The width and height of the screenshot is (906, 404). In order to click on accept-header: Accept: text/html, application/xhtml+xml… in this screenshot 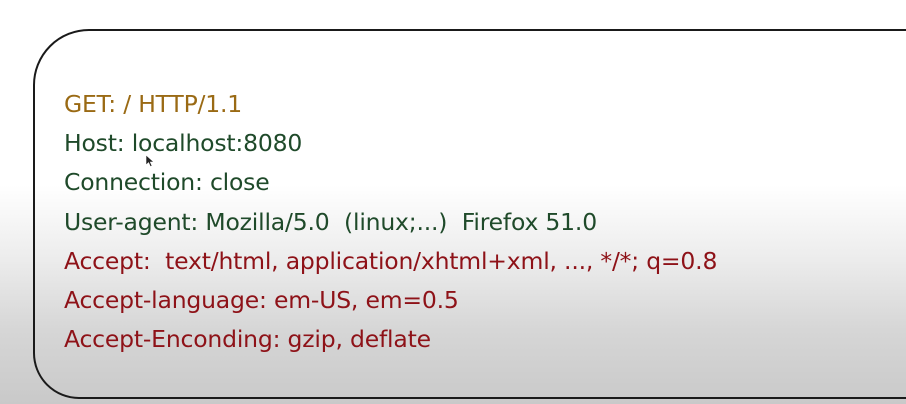, I will do `click(391, 260)`.